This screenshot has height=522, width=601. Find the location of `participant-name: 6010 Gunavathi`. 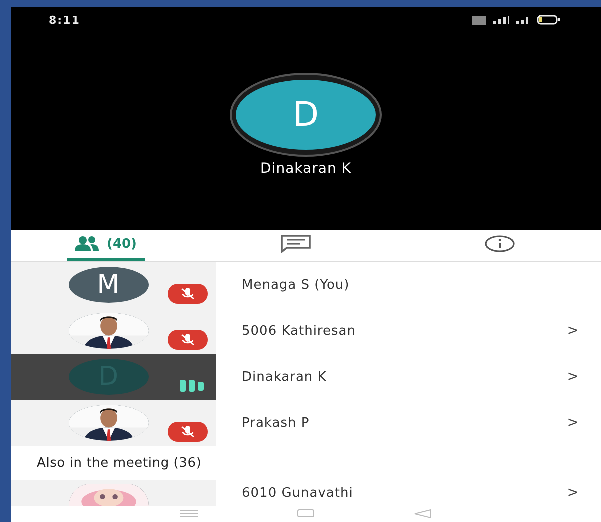

participant-name: 6010 Gunavathi is located at coordinates (405, 493).